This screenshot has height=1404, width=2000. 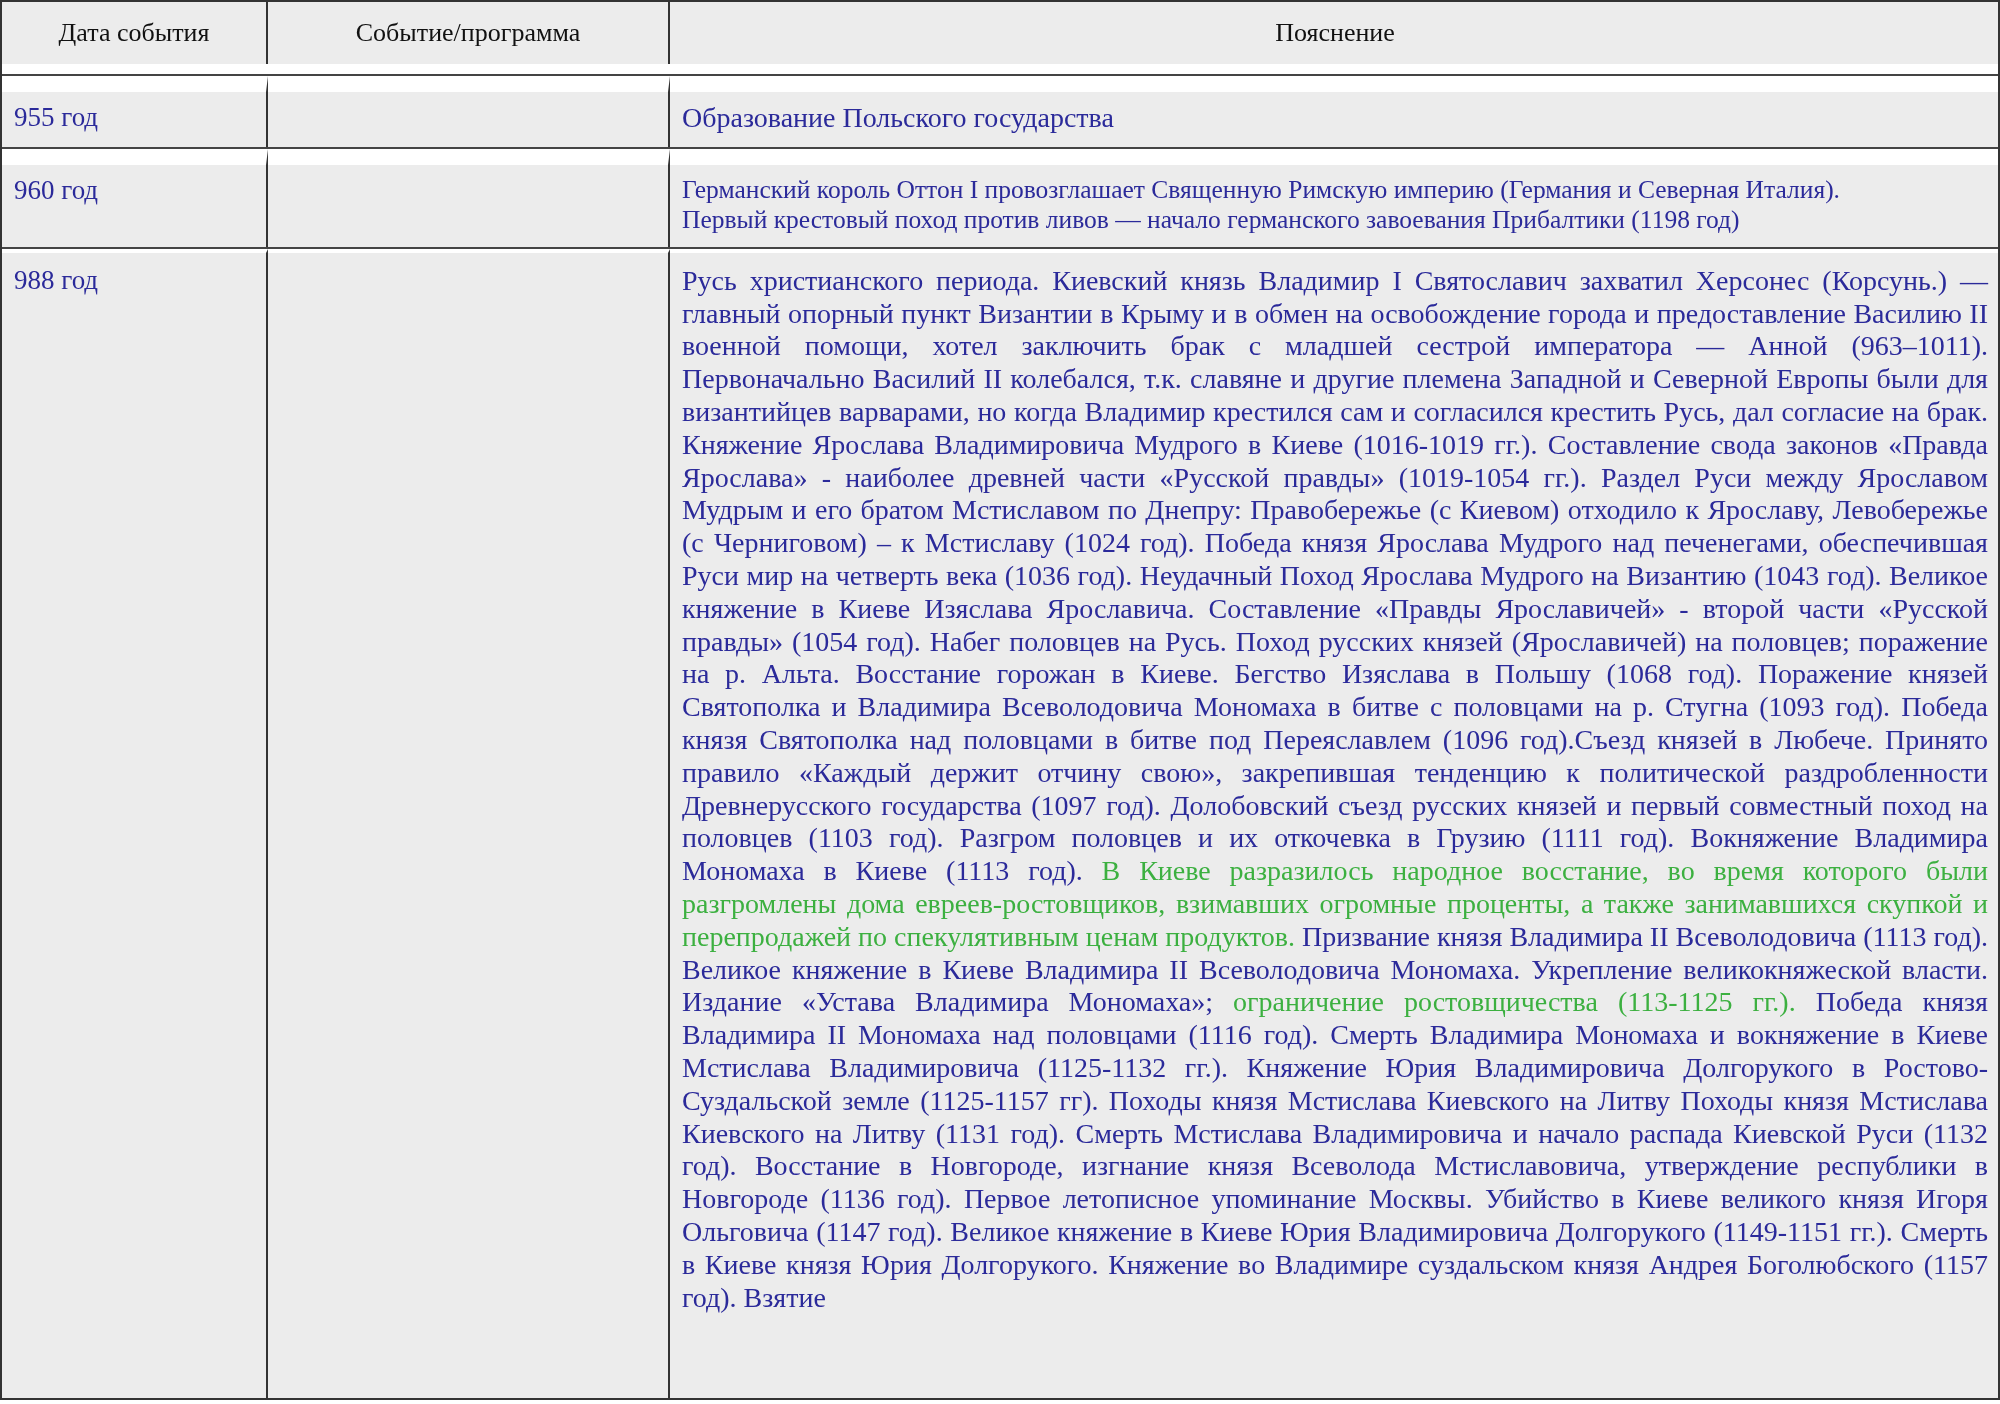 I want to click on explanation-text: Германский король Оттон I провозглашает Священную Римскую империю (Германия и Северная Италия)., so click(x=1261, y=189).